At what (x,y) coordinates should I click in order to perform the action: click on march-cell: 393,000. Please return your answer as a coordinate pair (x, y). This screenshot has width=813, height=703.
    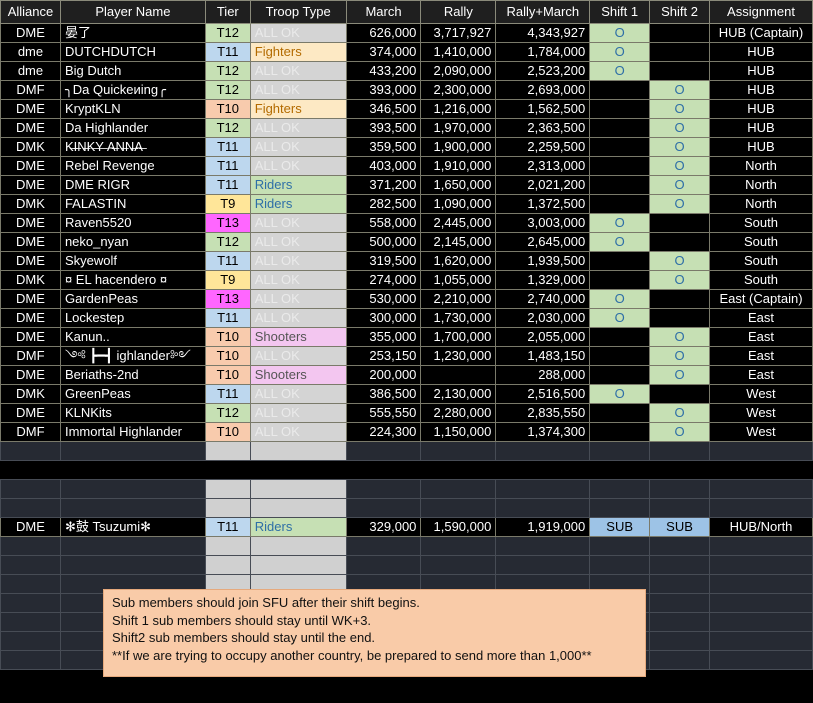
    Looking at the image, I should click on (383, 90).